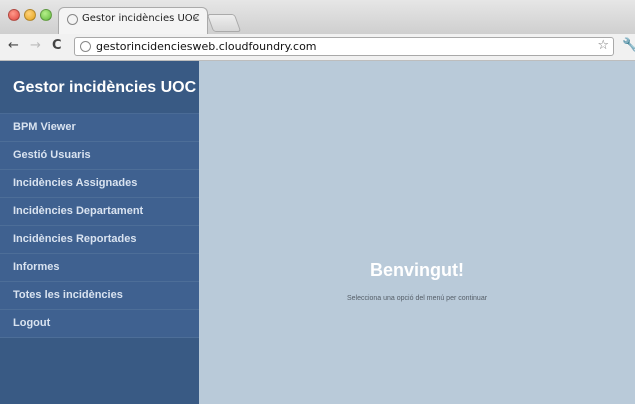 This screenshot has width=635, height=404. Describe the element at coordinates (35, 45) in the screenshot. I see `forward-button: →` at that location.